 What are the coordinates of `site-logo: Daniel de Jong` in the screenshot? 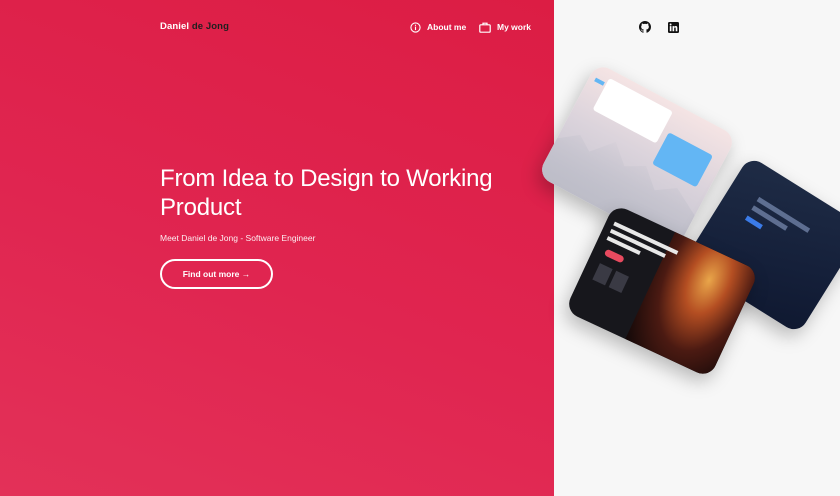 It's located at (194, 26).